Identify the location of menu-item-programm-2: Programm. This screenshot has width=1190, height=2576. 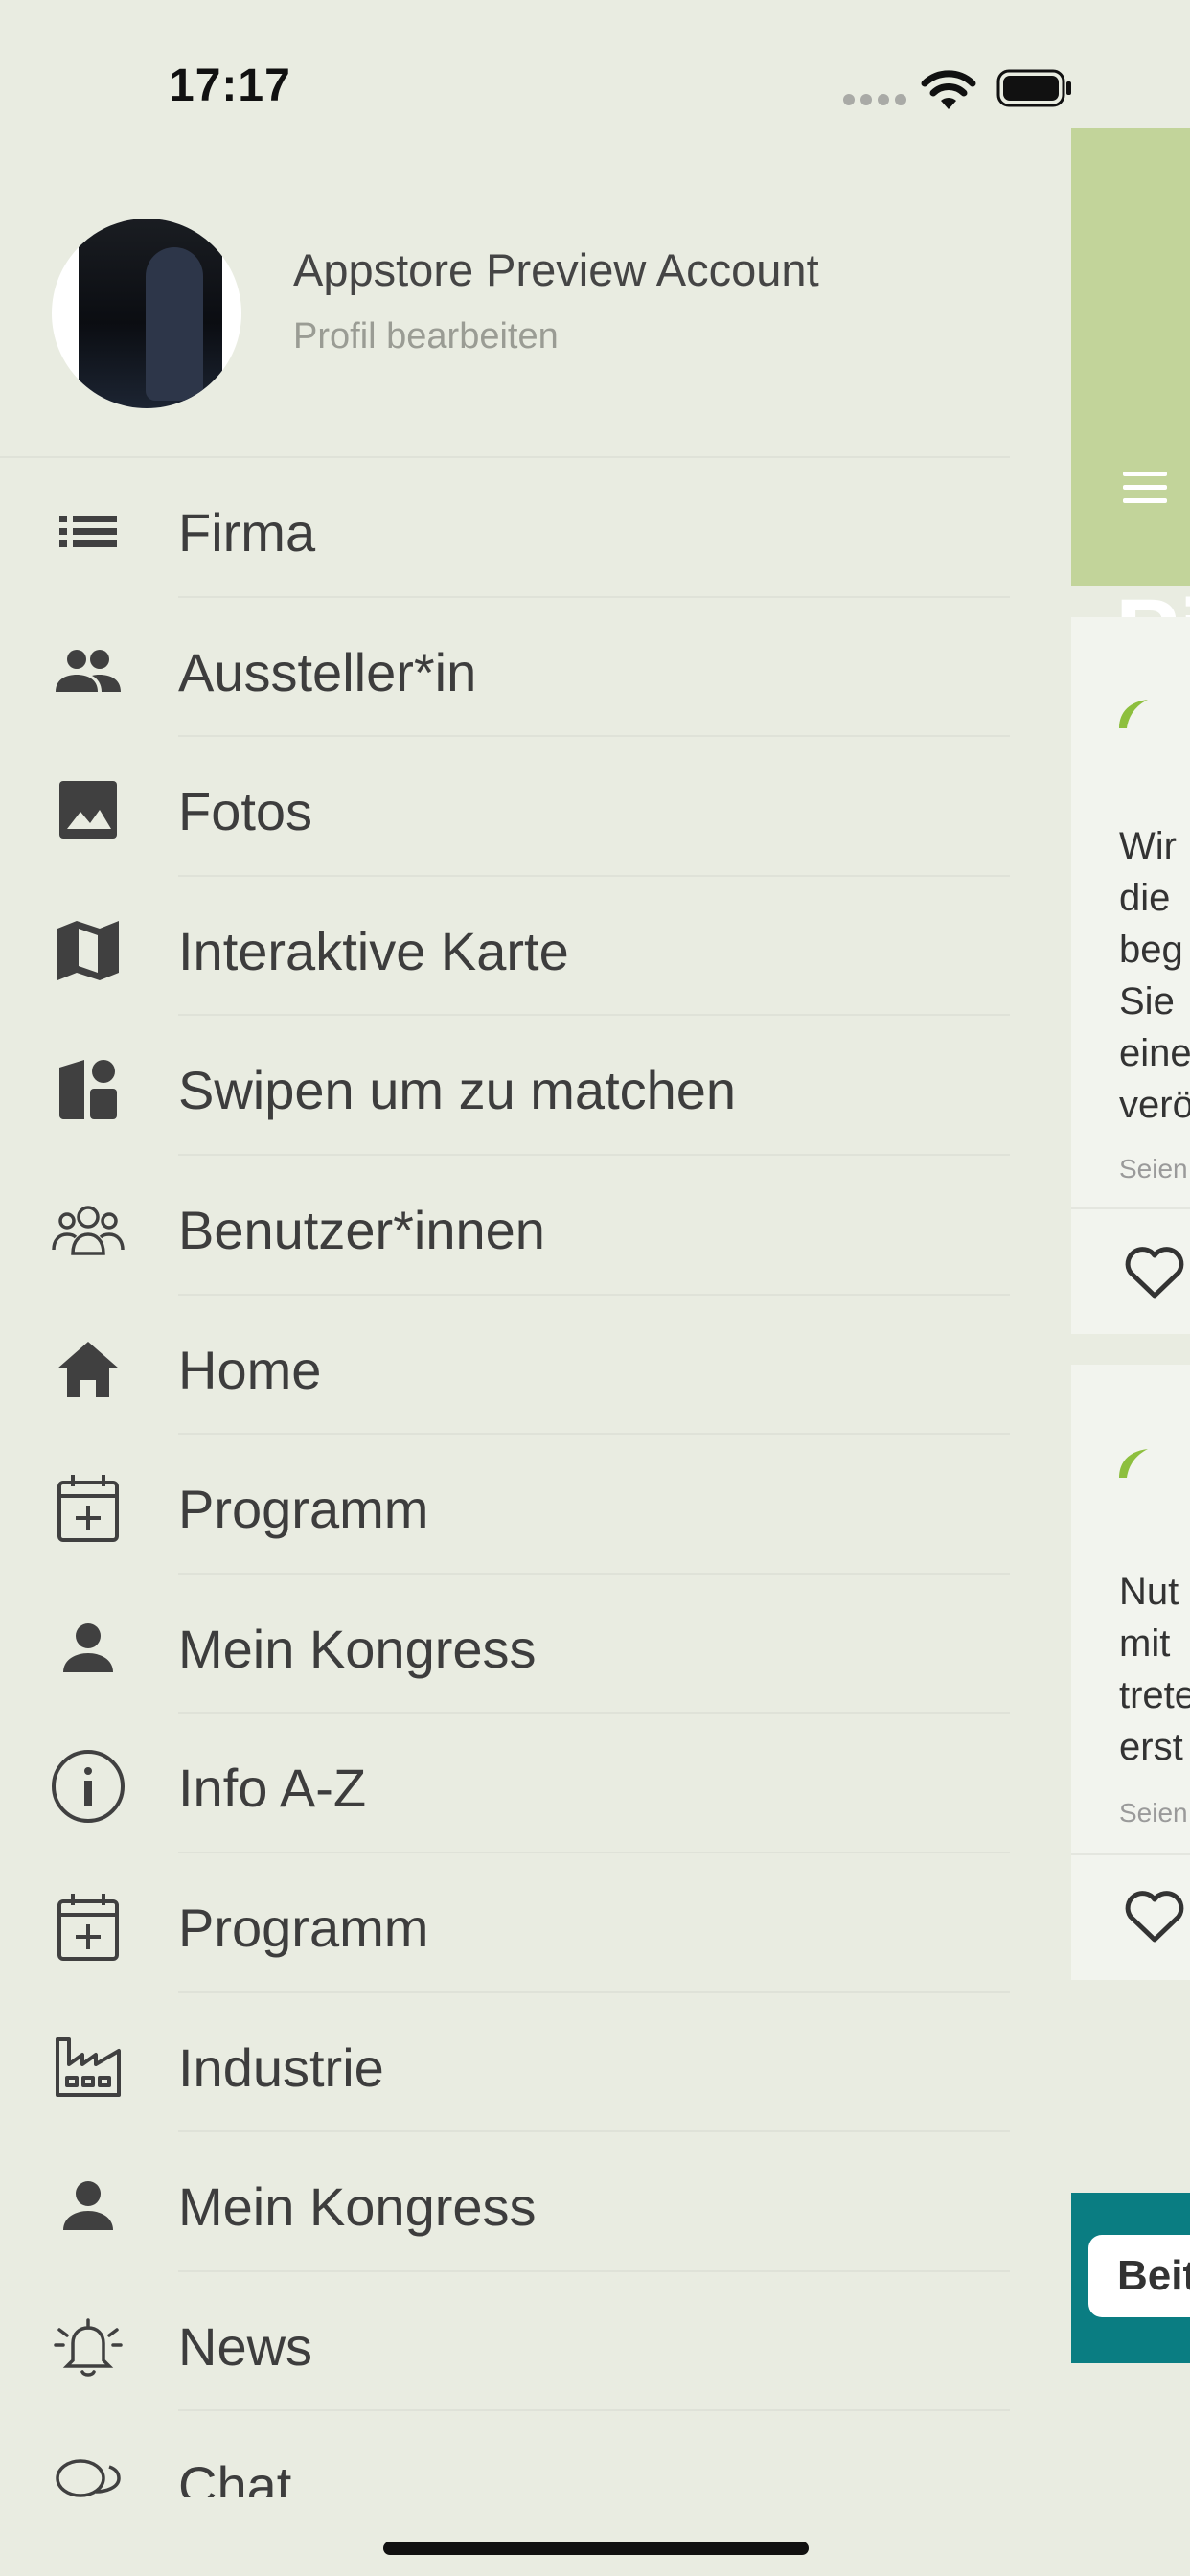
(508, 1923).